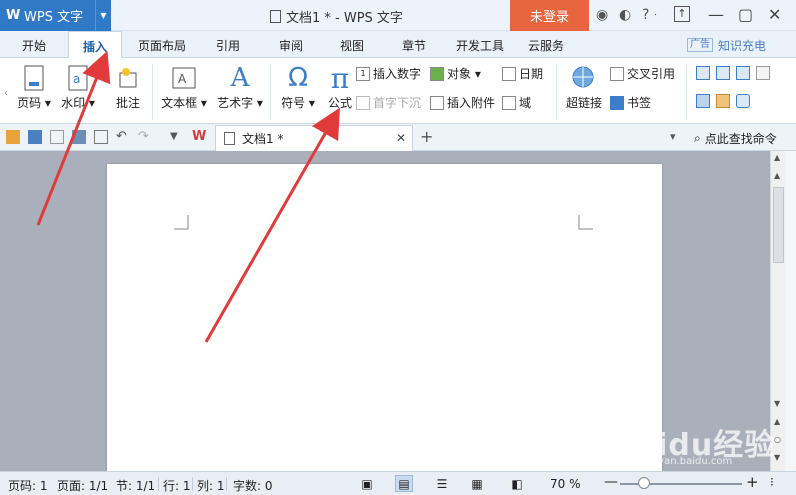  Describe the element at coordinates (516, 102) in the screenshot. I see `field-button: 域` at that location.